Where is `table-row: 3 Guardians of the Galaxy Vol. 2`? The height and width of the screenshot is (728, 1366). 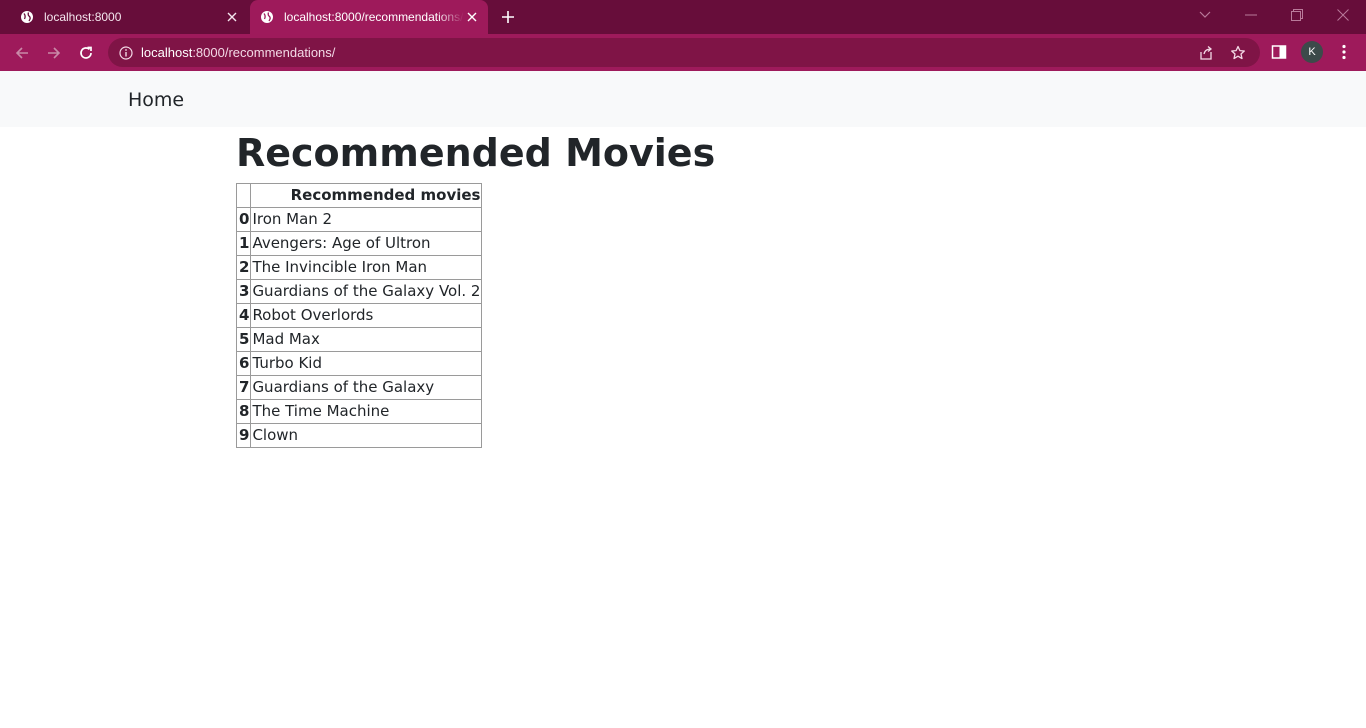
table-row: 3 Guardians of the Galaxy Vol. 2 is located at coordinates (359, 291).